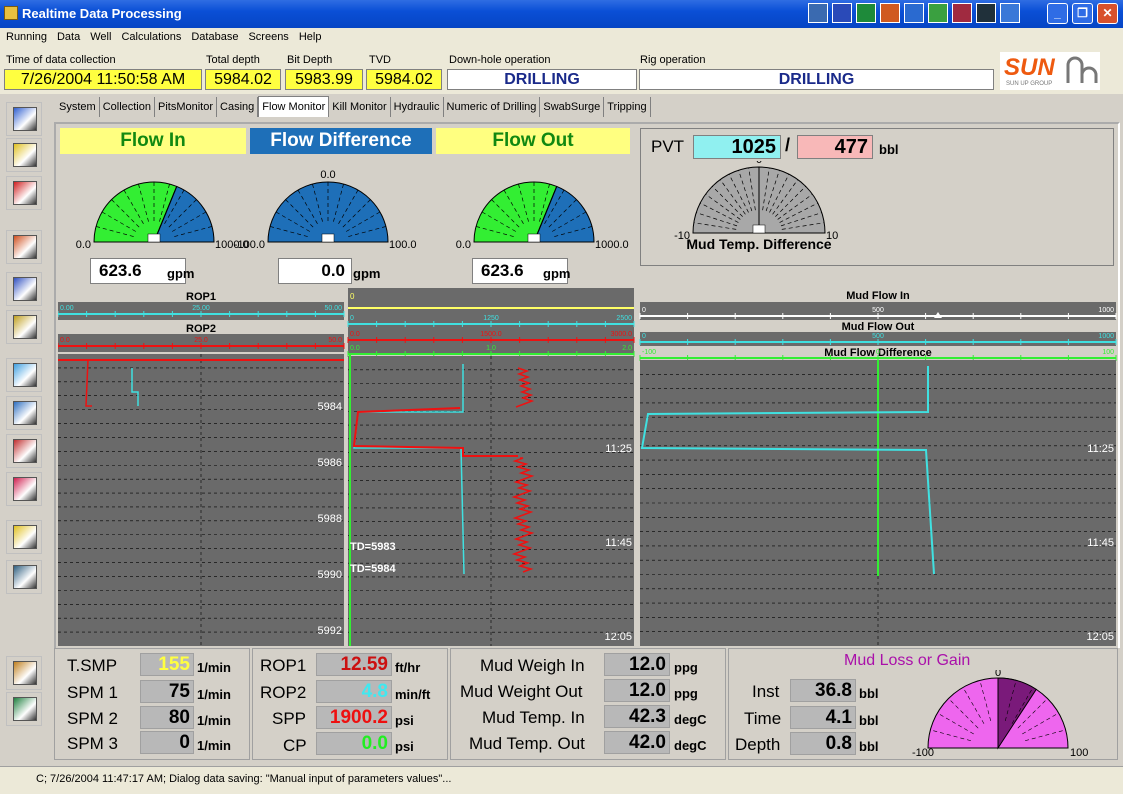  What do you see at coordinates (463, 245) in the screenshot?
I see `flow-out-gauge-min-label: 0.0` at bounding box center [463, 245].